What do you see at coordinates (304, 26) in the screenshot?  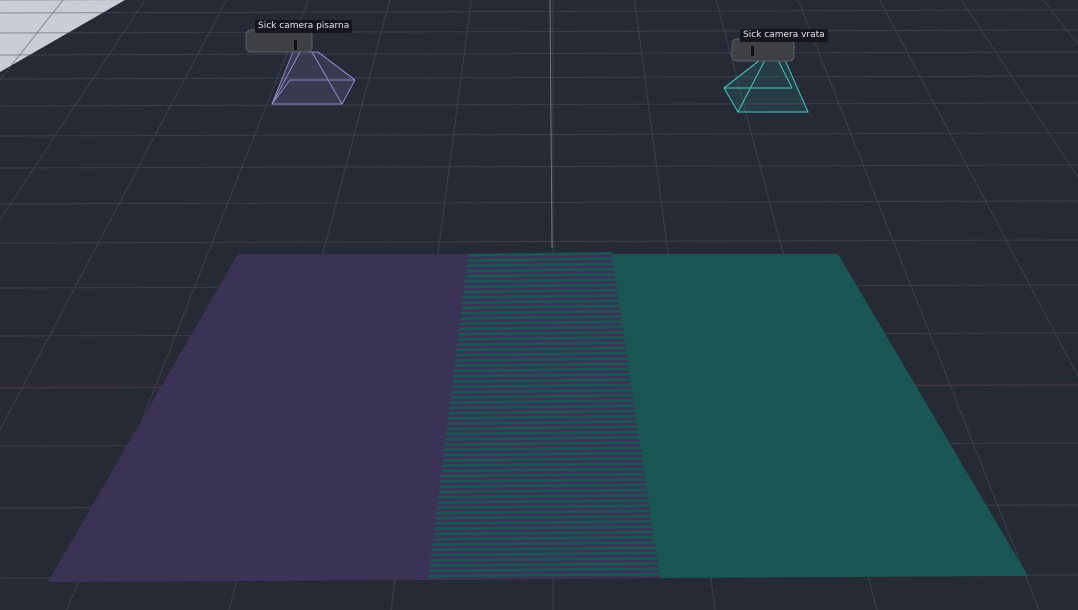 I see `camera-label-pisarna: Sick camera pisarna` at bounding box center [304, 26].